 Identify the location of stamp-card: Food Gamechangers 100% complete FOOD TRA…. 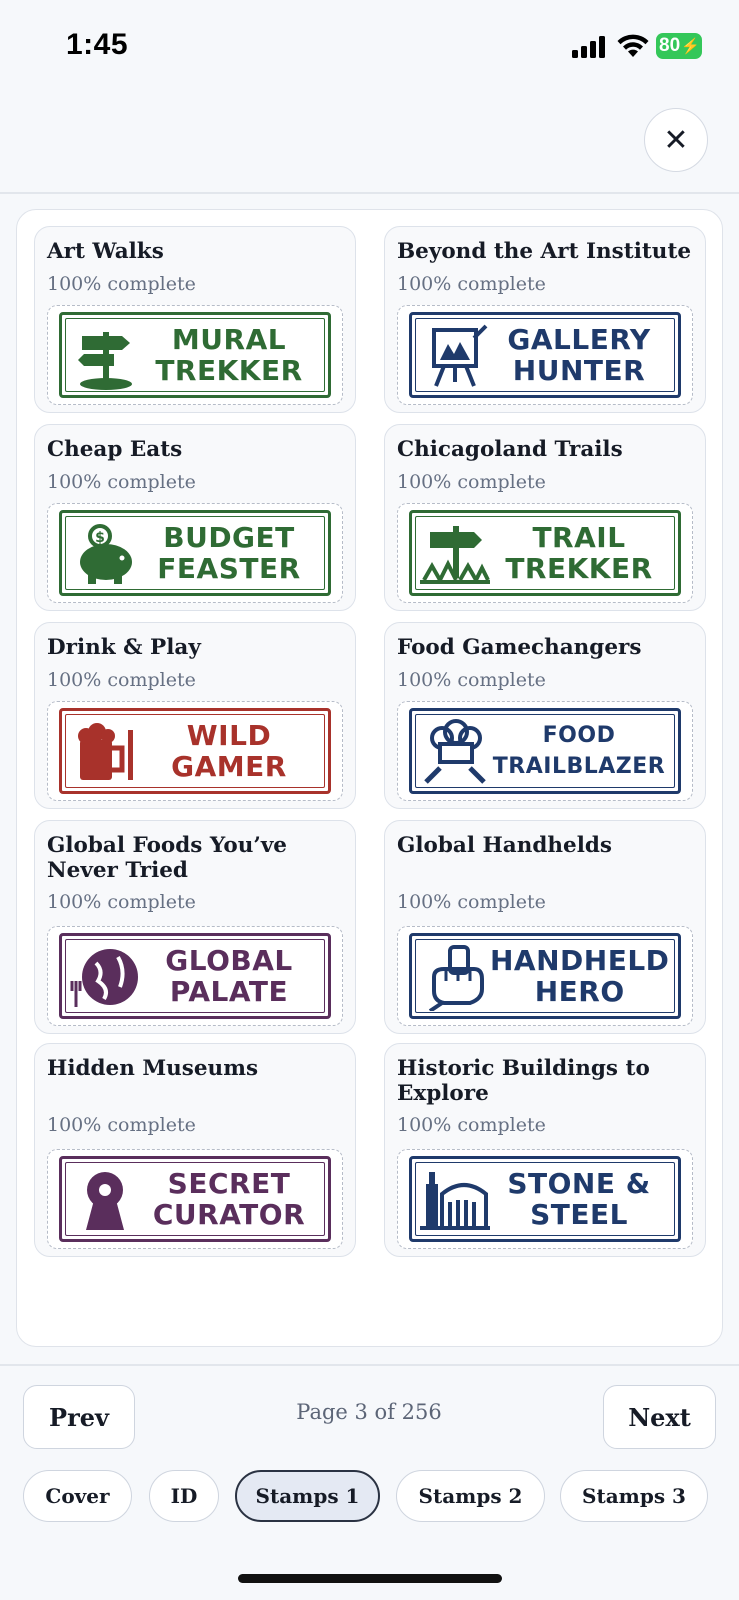
(545, 715).